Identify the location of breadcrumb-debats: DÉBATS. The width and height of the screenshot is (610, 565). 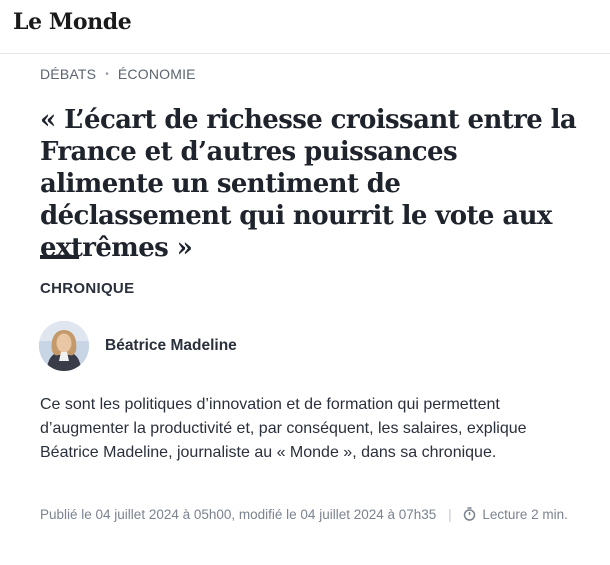
(68, 74).